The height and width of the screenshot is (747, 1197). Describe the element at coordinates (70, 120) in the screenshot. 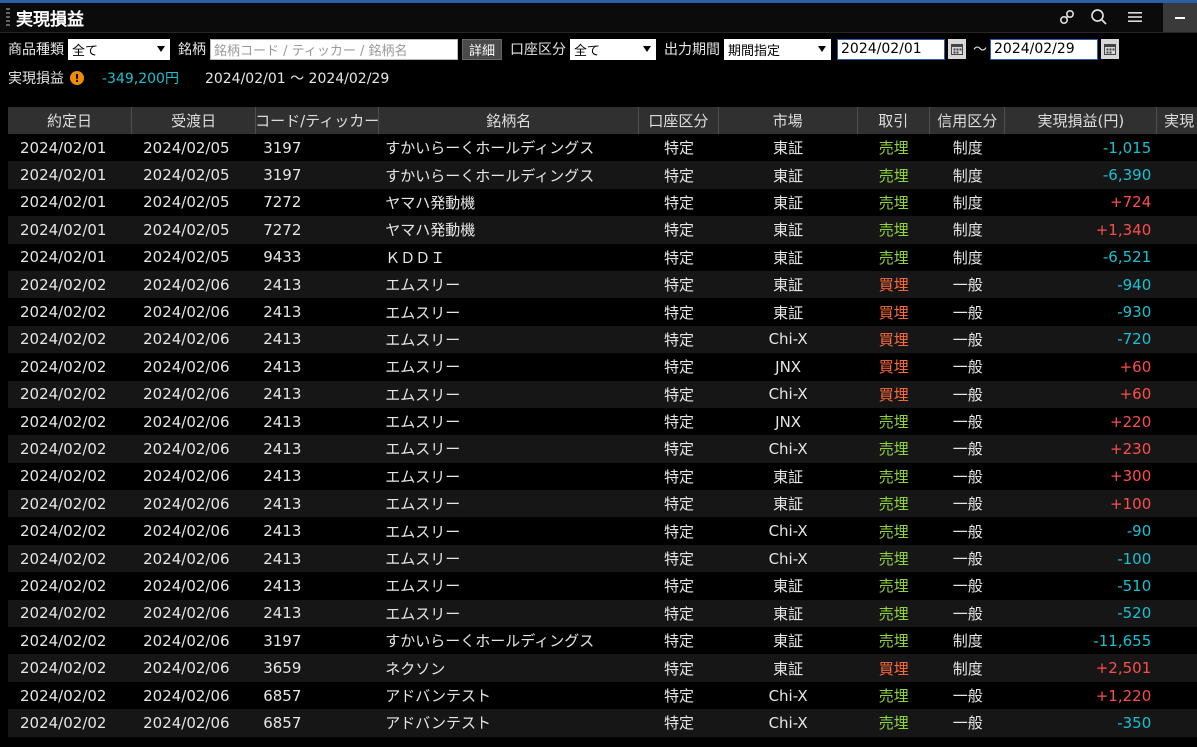

I see `column-header: 約定日` at that location.